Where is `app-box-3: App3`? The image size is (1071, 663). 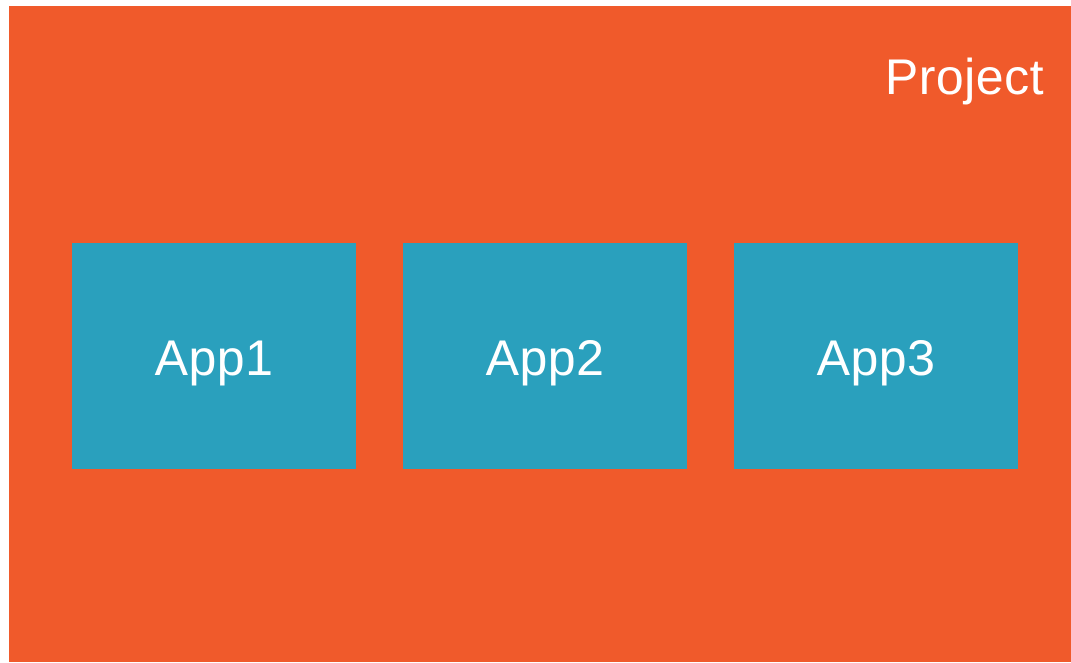
app-box-3: App3 is located at coordinates (876, 356).